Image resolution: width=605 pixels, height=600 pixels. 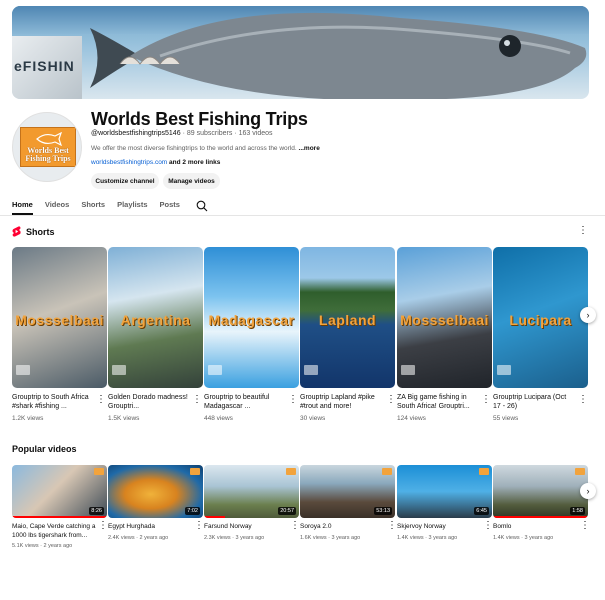 I want to click on video-thumbnail: 8:26, so click(x=59, y=491).